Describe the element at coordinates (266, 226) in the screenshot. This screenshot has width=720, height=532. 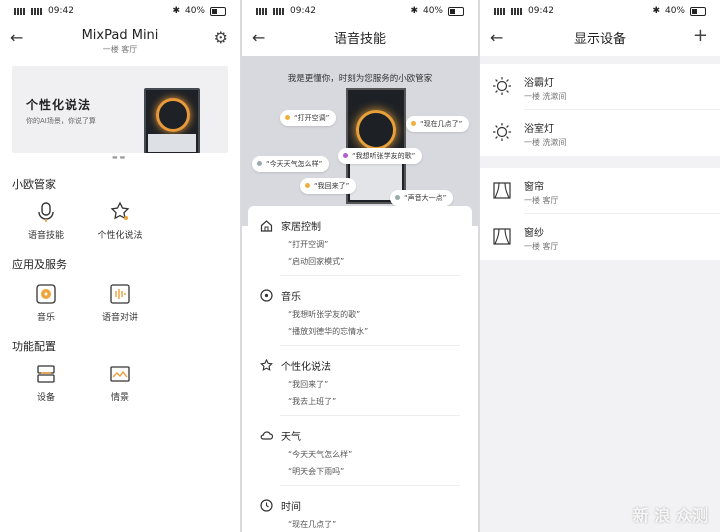
I see `home-icon` at that location.